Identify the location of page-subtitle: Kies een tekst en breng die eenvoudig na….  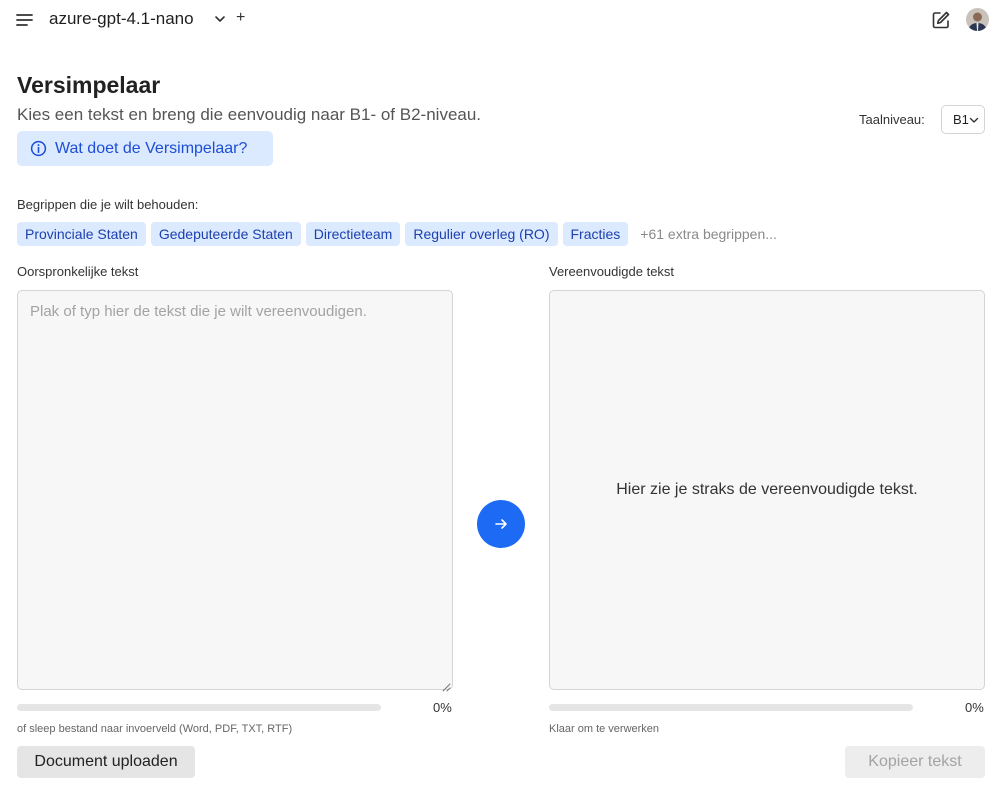
(249, 114).